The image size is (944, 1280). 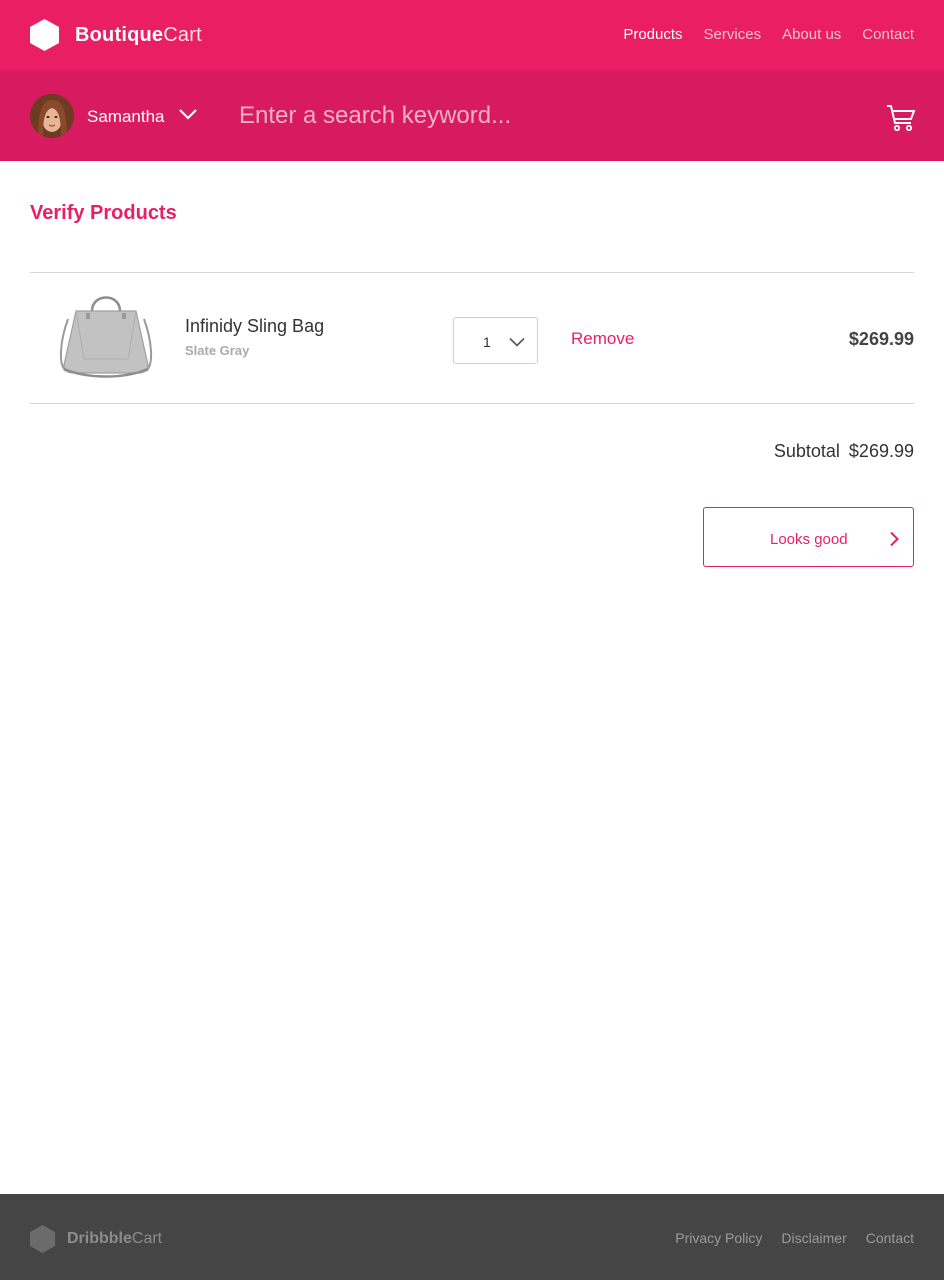 What do you see at coordinates (806, 451) in the screenshot?
I see `subtotal-label: Subtotal` at bounding box center [806, 451].